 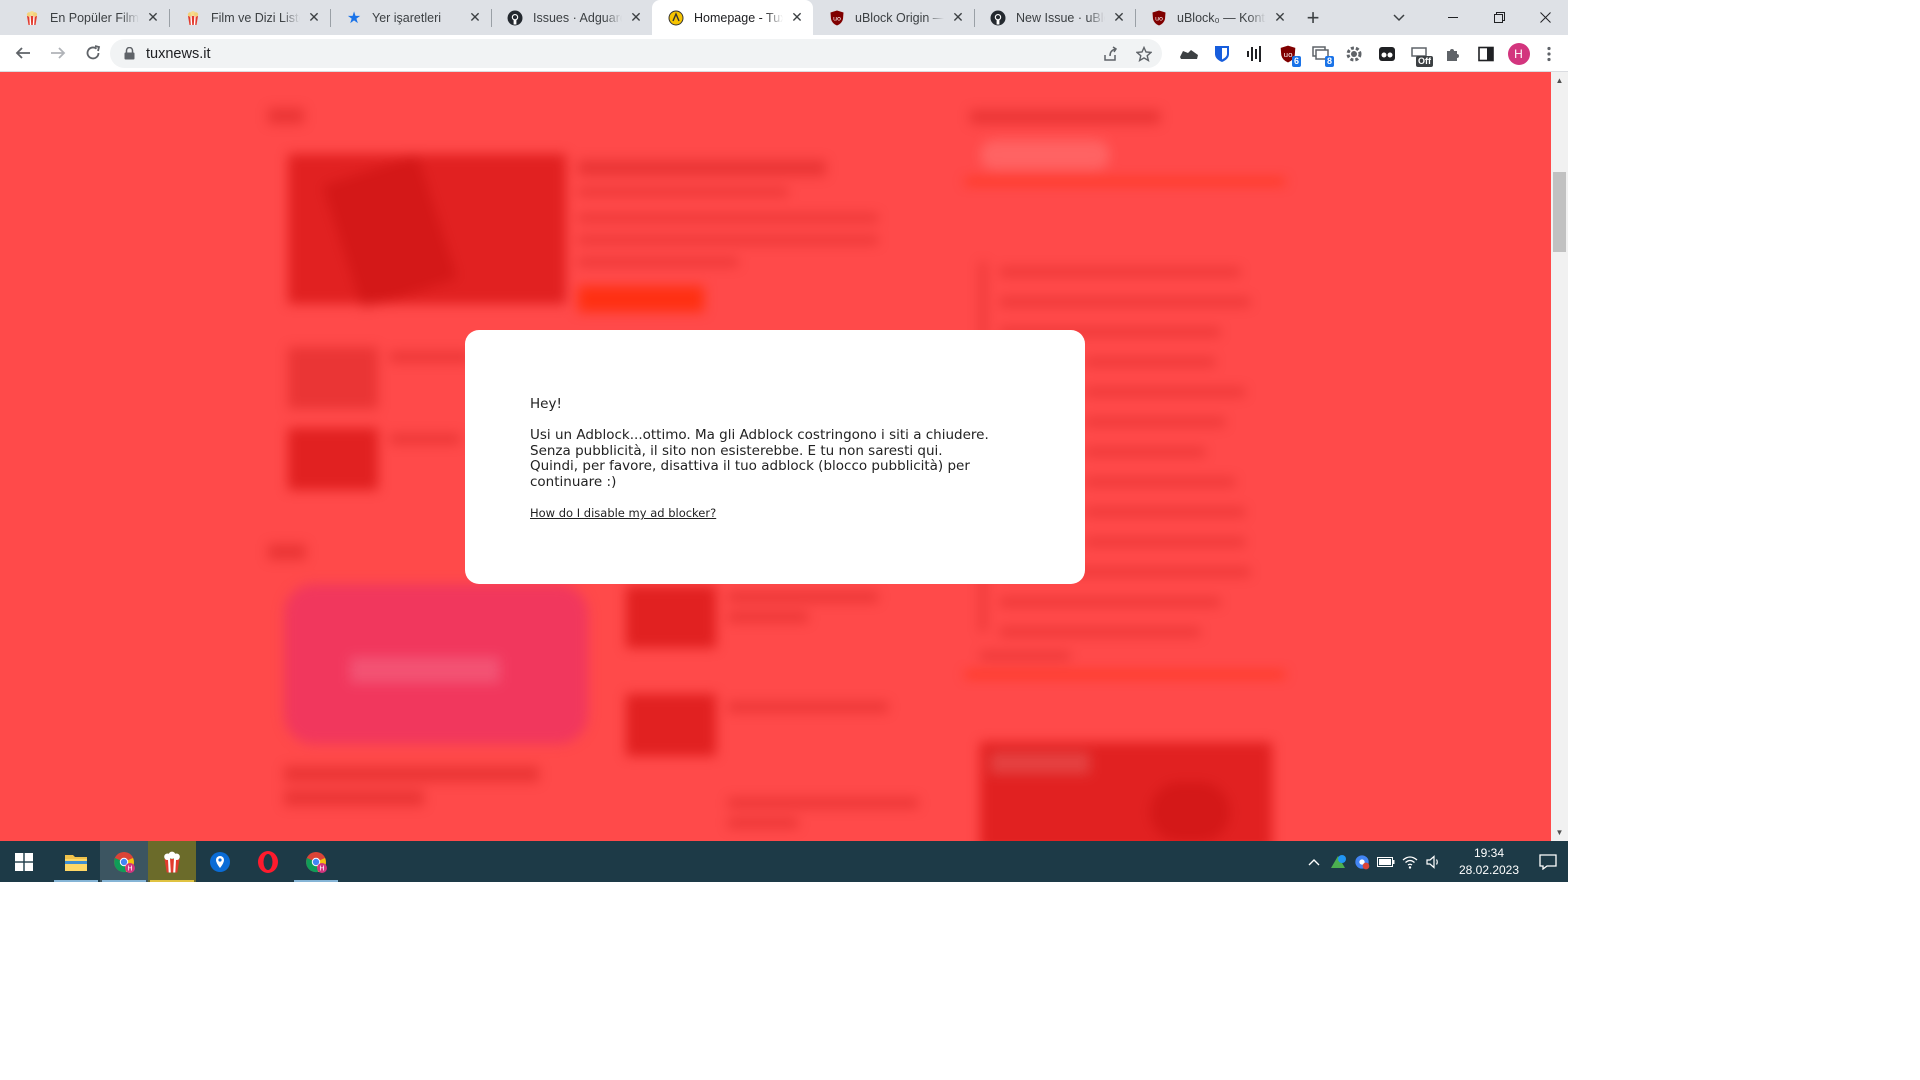 What do you see at coordinates (255, 17) in the screenshot?
I see `tab-title: Film ve Dizi Listeleri` at bounding box center [255, 17].